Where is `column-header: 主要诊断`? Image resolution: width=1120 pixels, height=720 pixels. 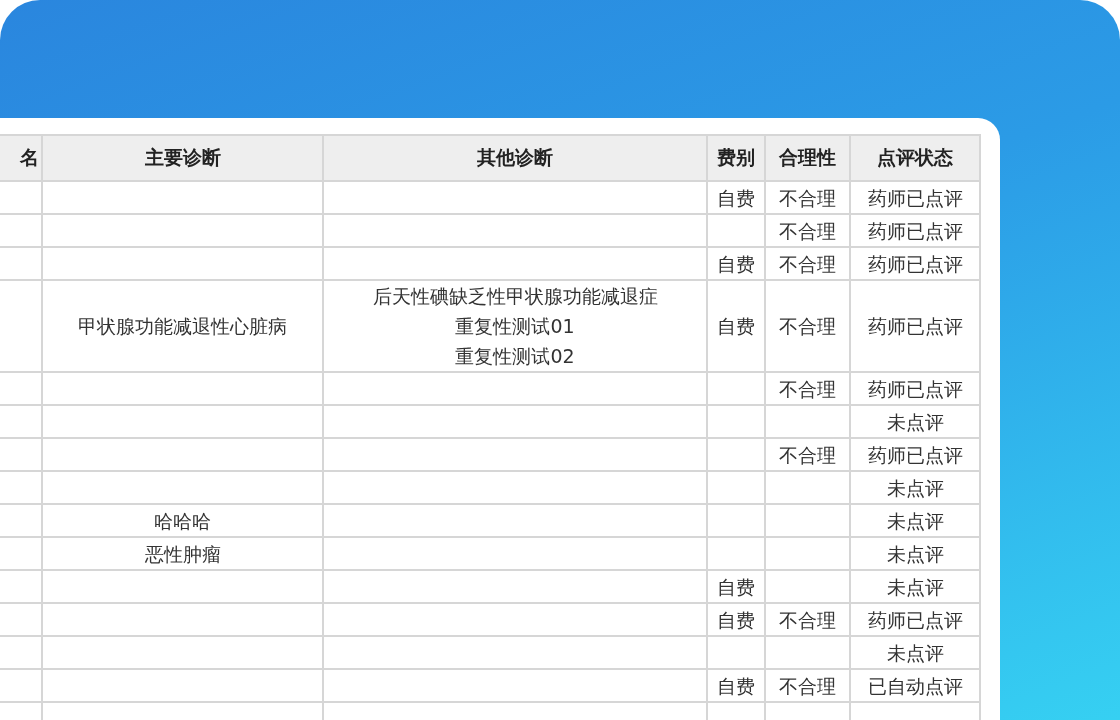 column-header: 主要诊断 is located at coordinates (182, 158).